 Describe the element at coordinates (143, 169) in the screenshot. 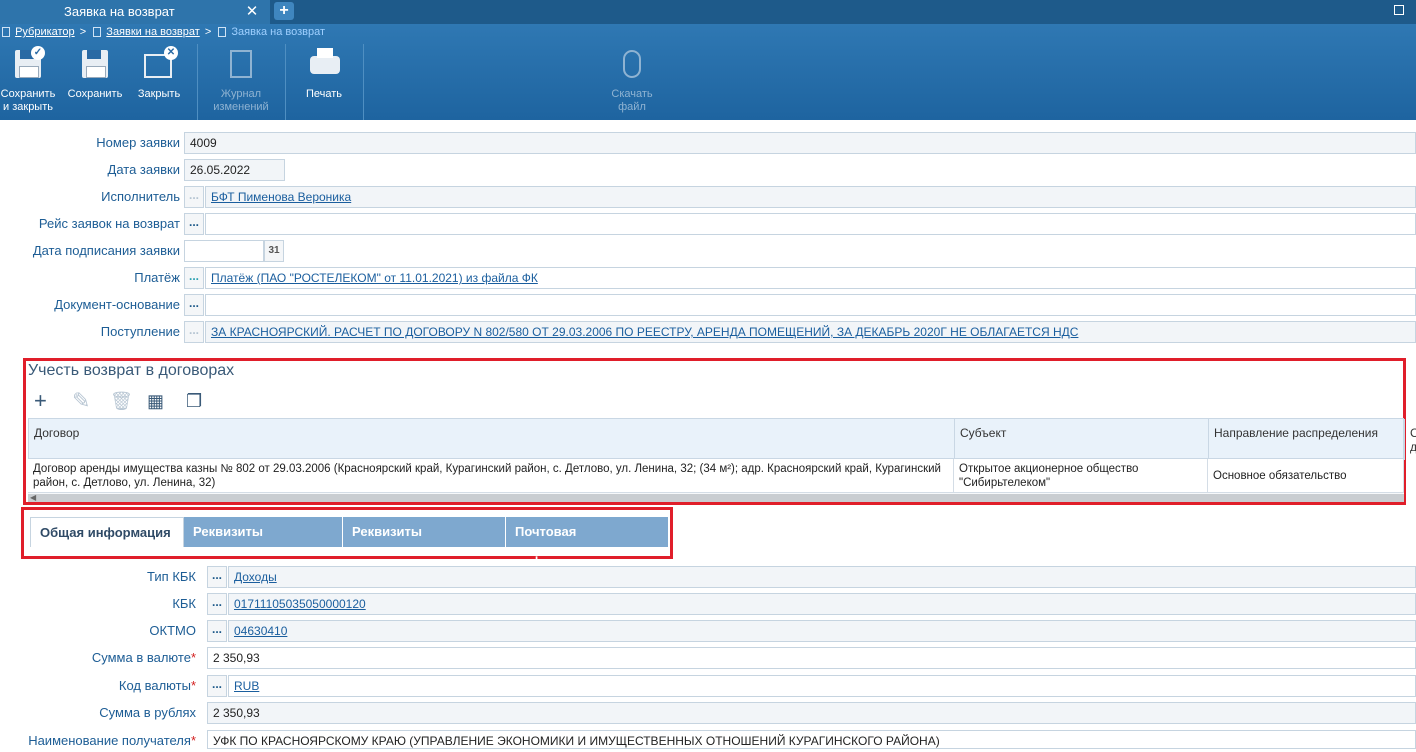

I see `request-date-label: Дата заявки` at that location.